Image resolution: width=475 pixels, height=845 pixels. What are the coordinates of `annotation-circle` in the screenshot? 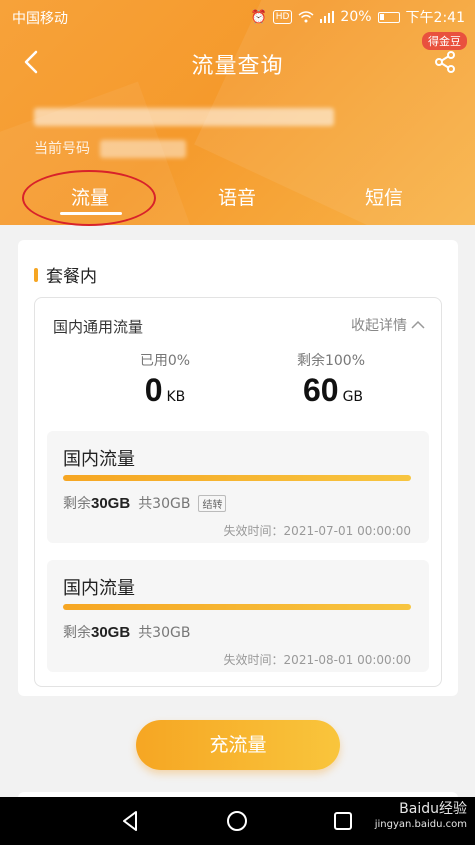 It's located at (89, 198).